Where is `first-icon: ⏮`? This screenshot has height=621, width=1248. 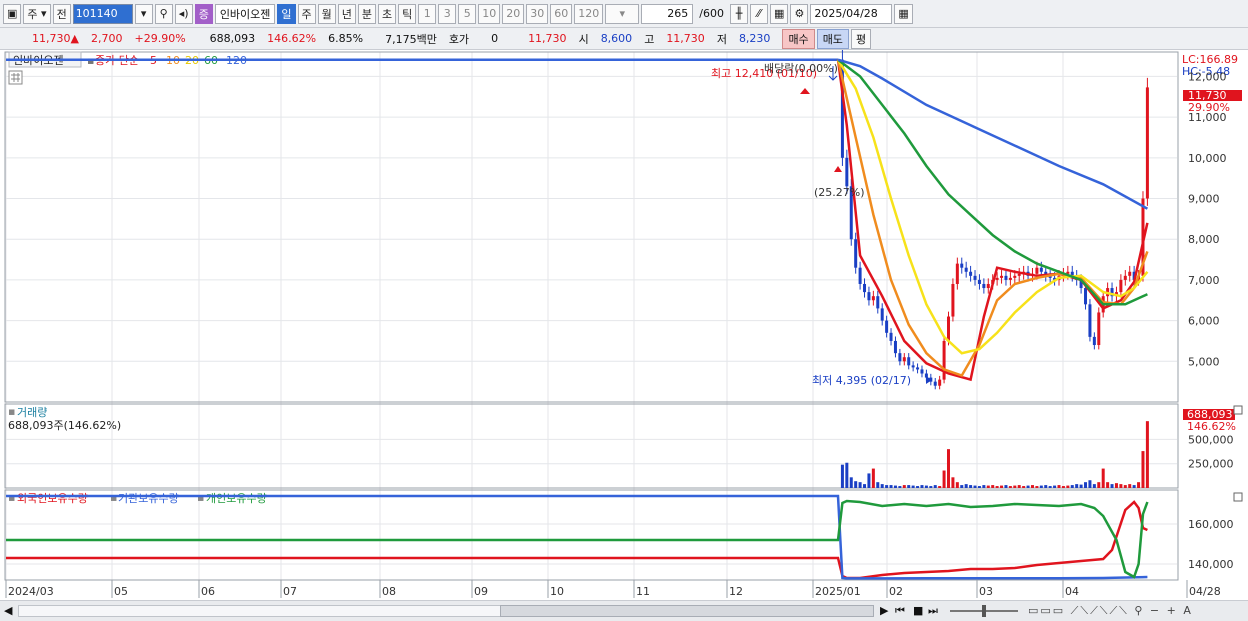
first-icon: ⏮ is located at coordinates (900, 611).